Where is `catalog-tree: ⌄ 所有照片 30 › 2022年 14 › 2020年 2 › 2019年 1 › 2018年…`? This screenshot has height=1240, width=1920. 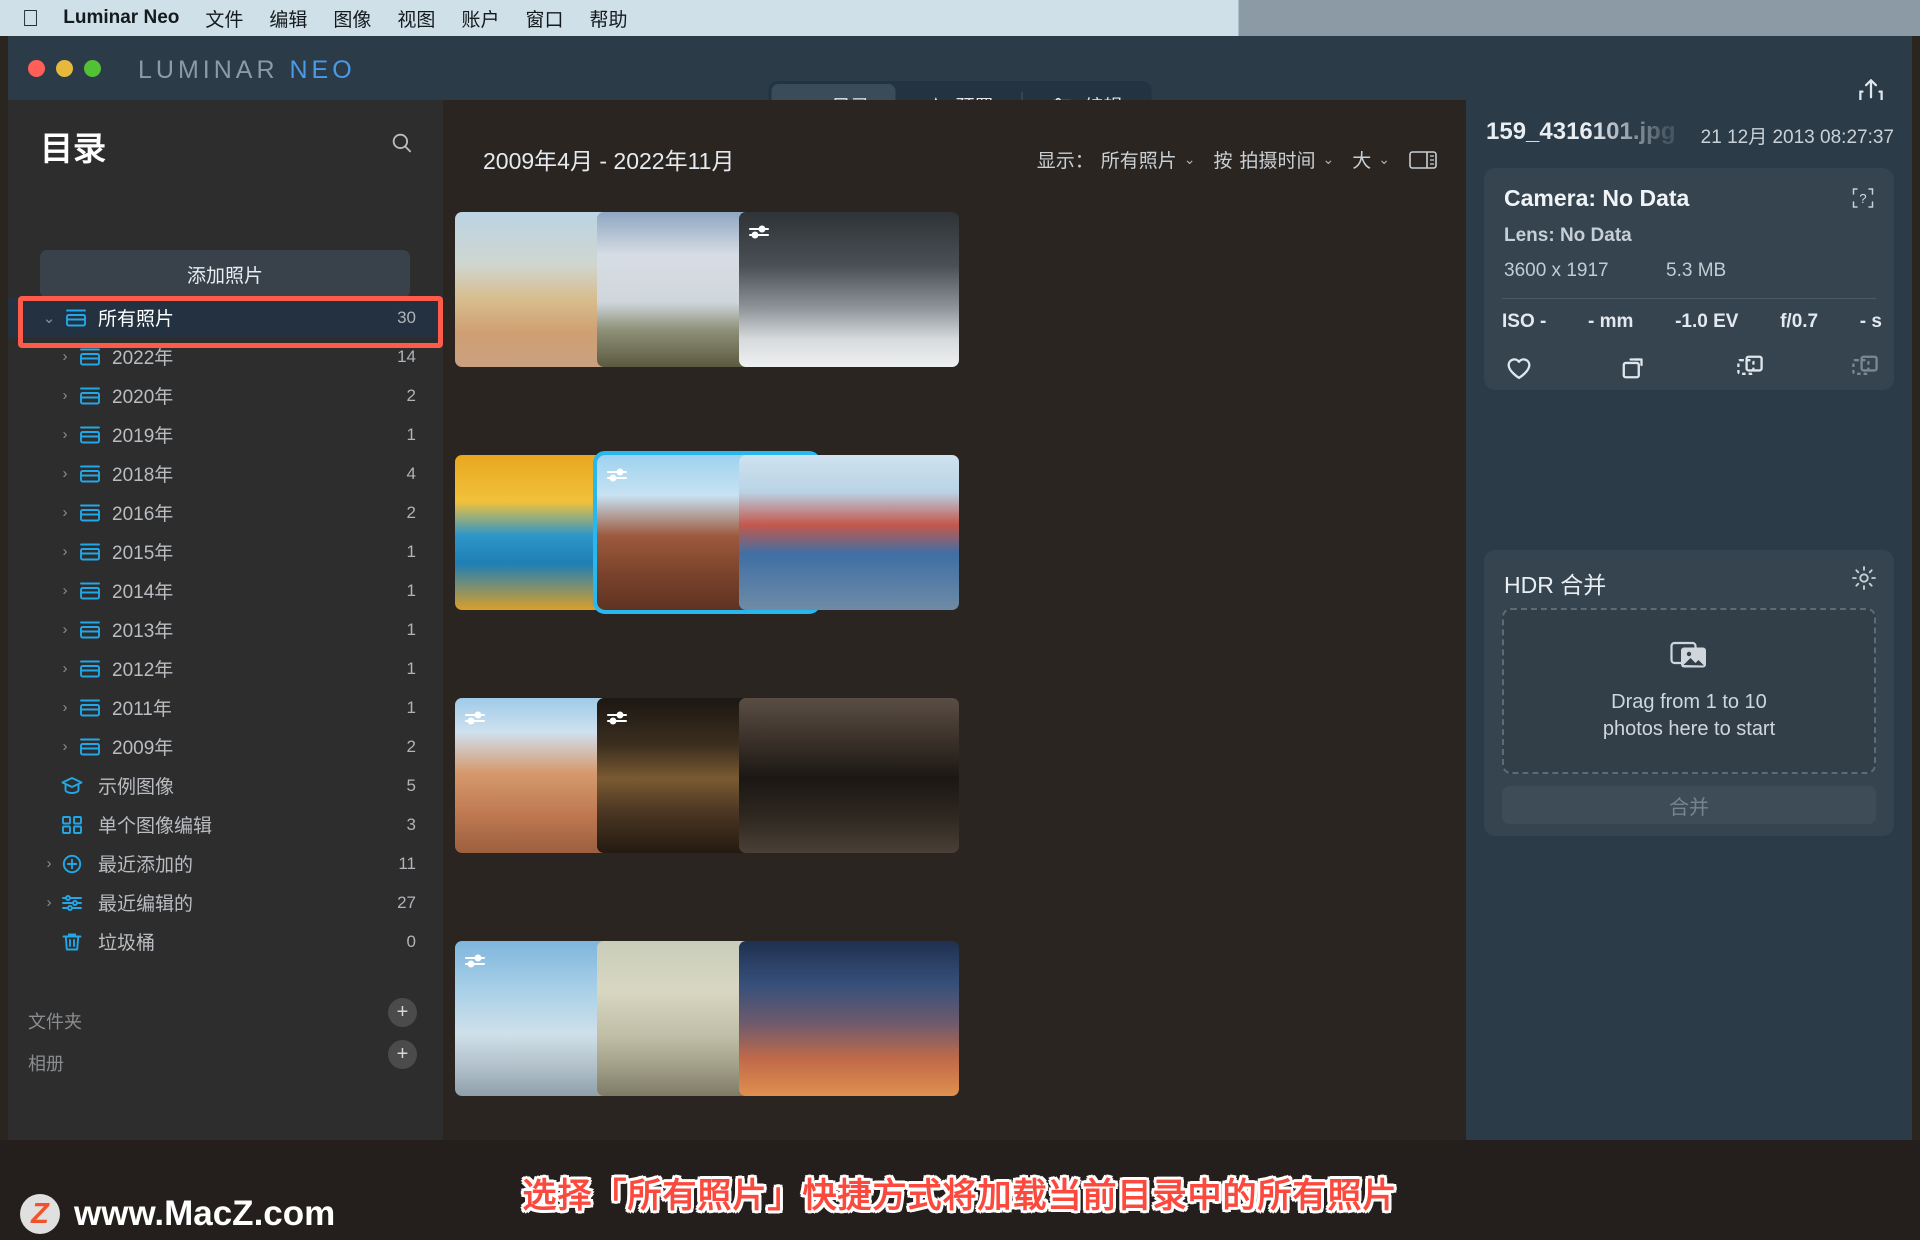
catalog-tree: ⌄ 所有照片 30 › 2022年 14 › 2020年 2 › 2019年 1 › 2018年… is located at coordinates (225, 629).